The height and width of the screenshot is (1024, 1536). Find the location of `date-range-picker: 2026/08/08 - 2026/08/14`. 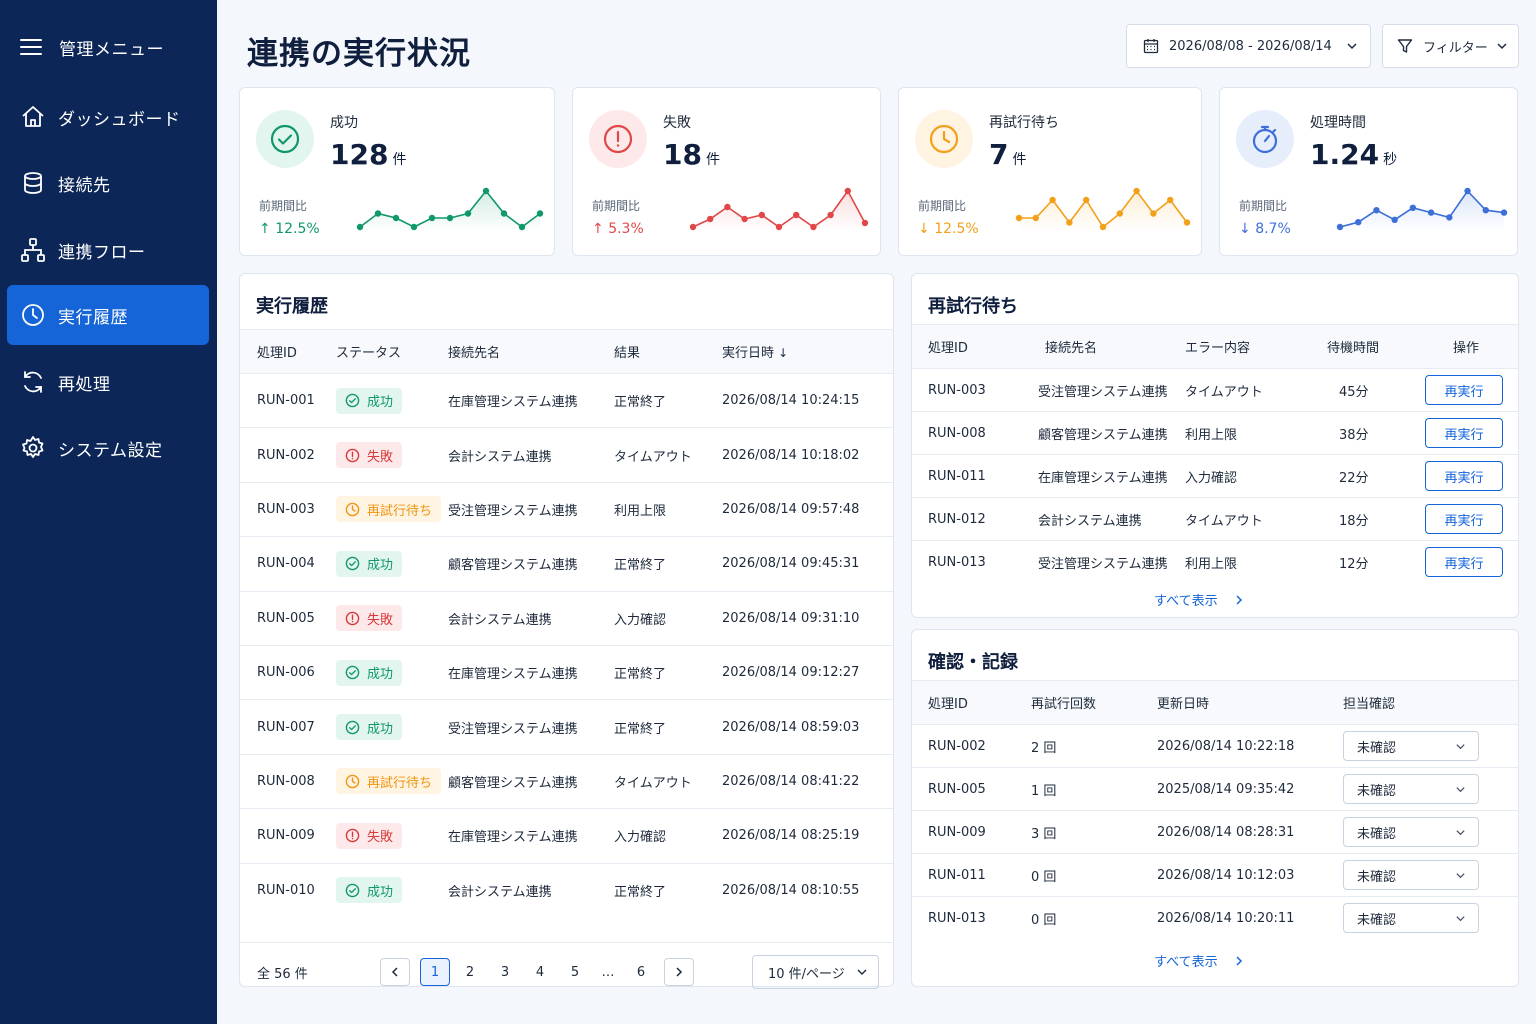

date-range-picker: 2026/08/08 - 2026/08/14 is located at coordinates (1248, 46).